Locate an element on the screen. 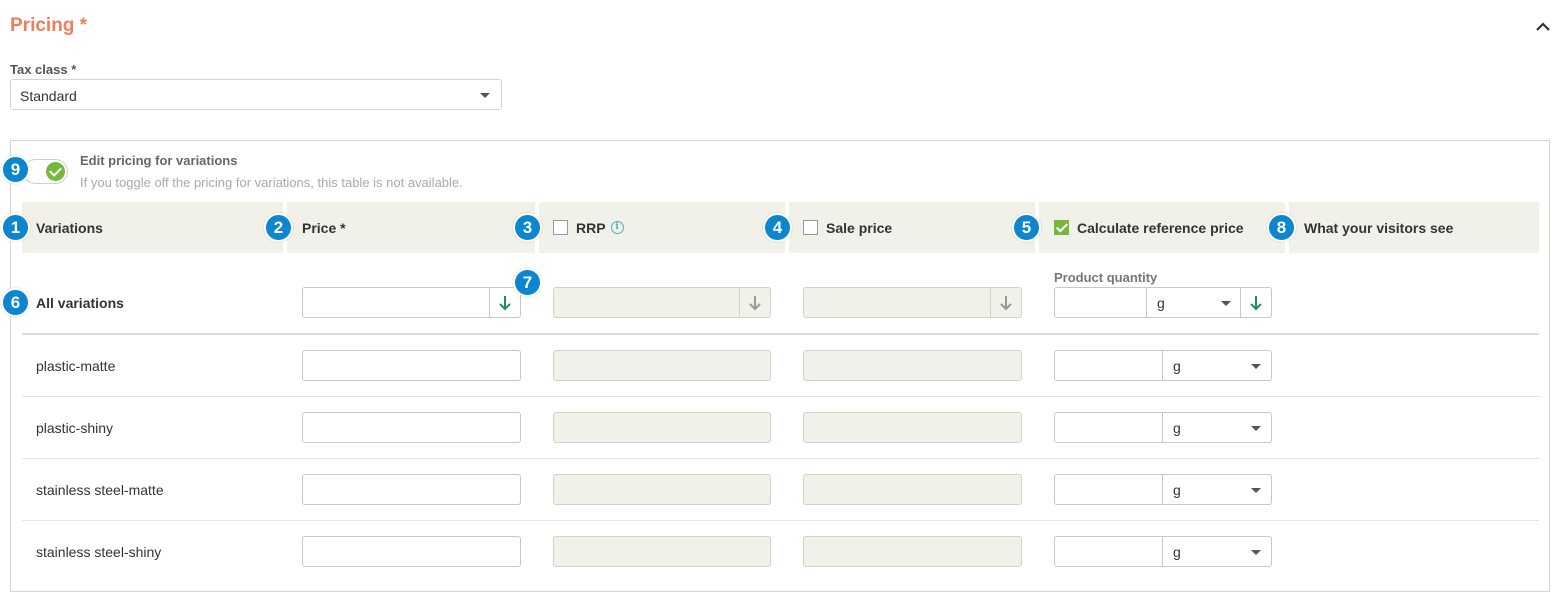  annotation-badge: 7 is located at coordinates (527, 282).